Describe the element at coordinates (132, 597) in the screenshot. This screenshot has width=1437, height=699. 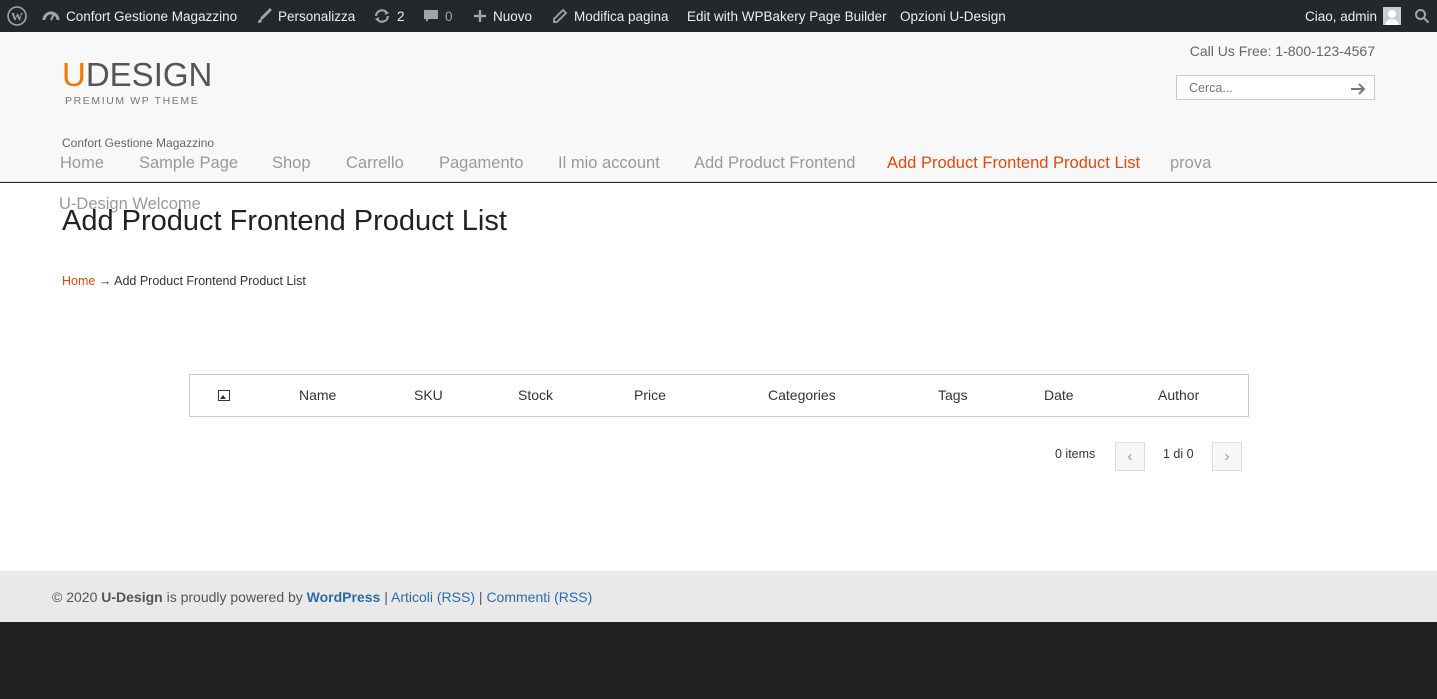
I see `footer-brand: U-Design` at that location.